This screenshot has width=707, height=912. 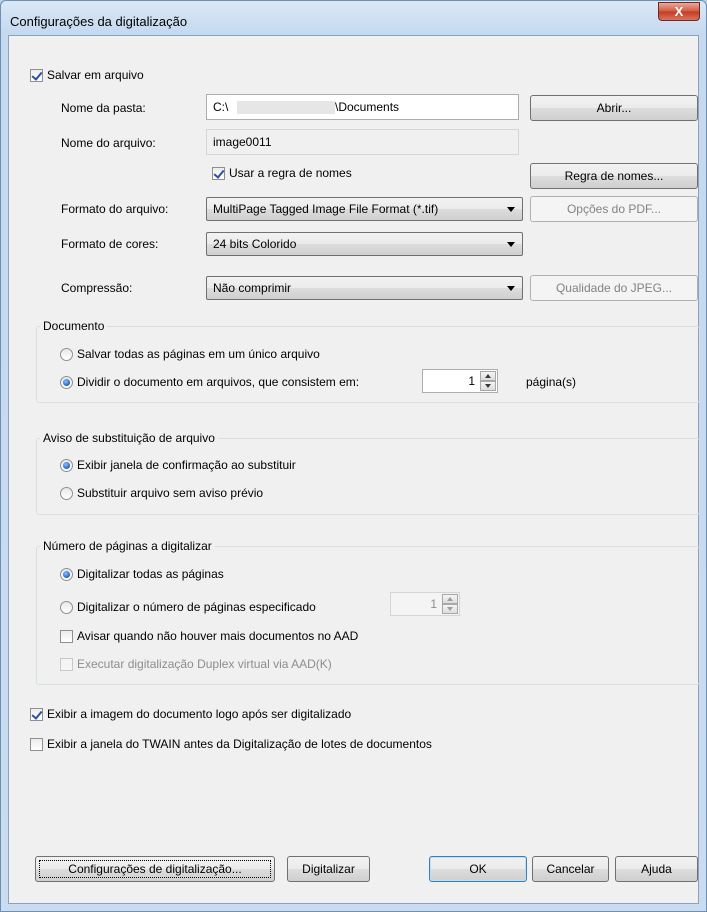 What do you see at coordinates (368, 476) in the screenshot?
I see `overwrite-group` at bounding box center [368, 476].